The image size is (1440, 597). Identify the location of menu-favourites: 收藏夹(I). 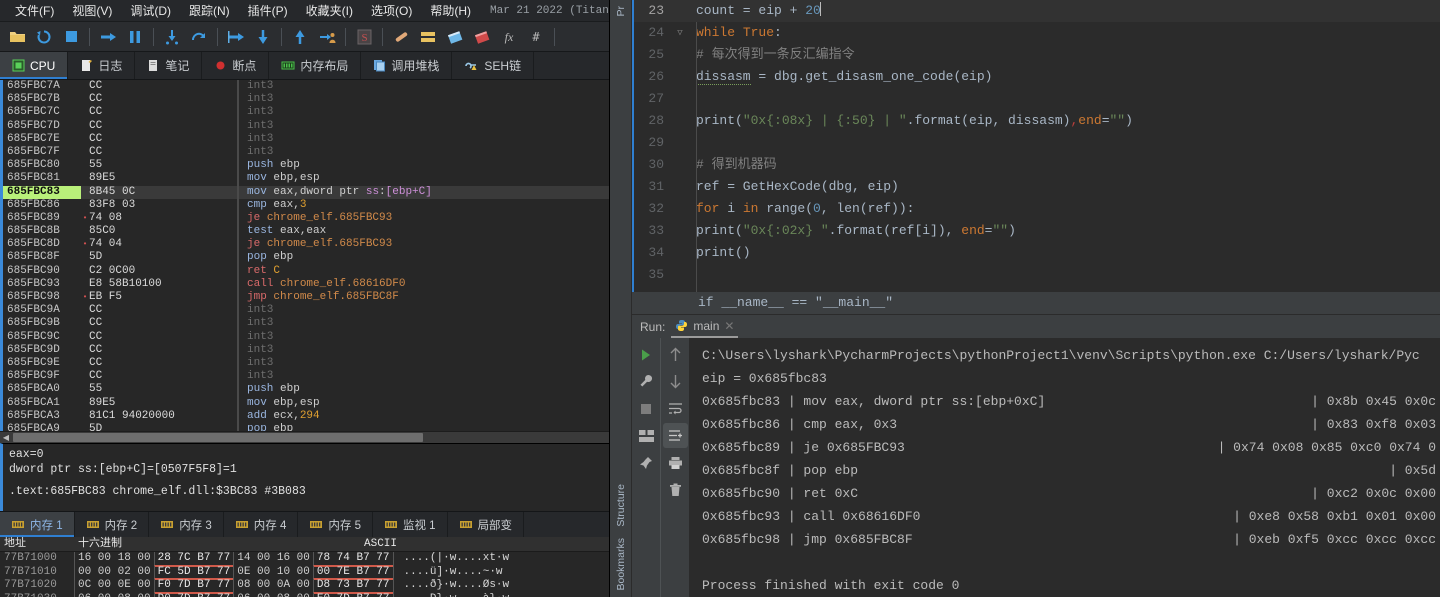
(329, 10).